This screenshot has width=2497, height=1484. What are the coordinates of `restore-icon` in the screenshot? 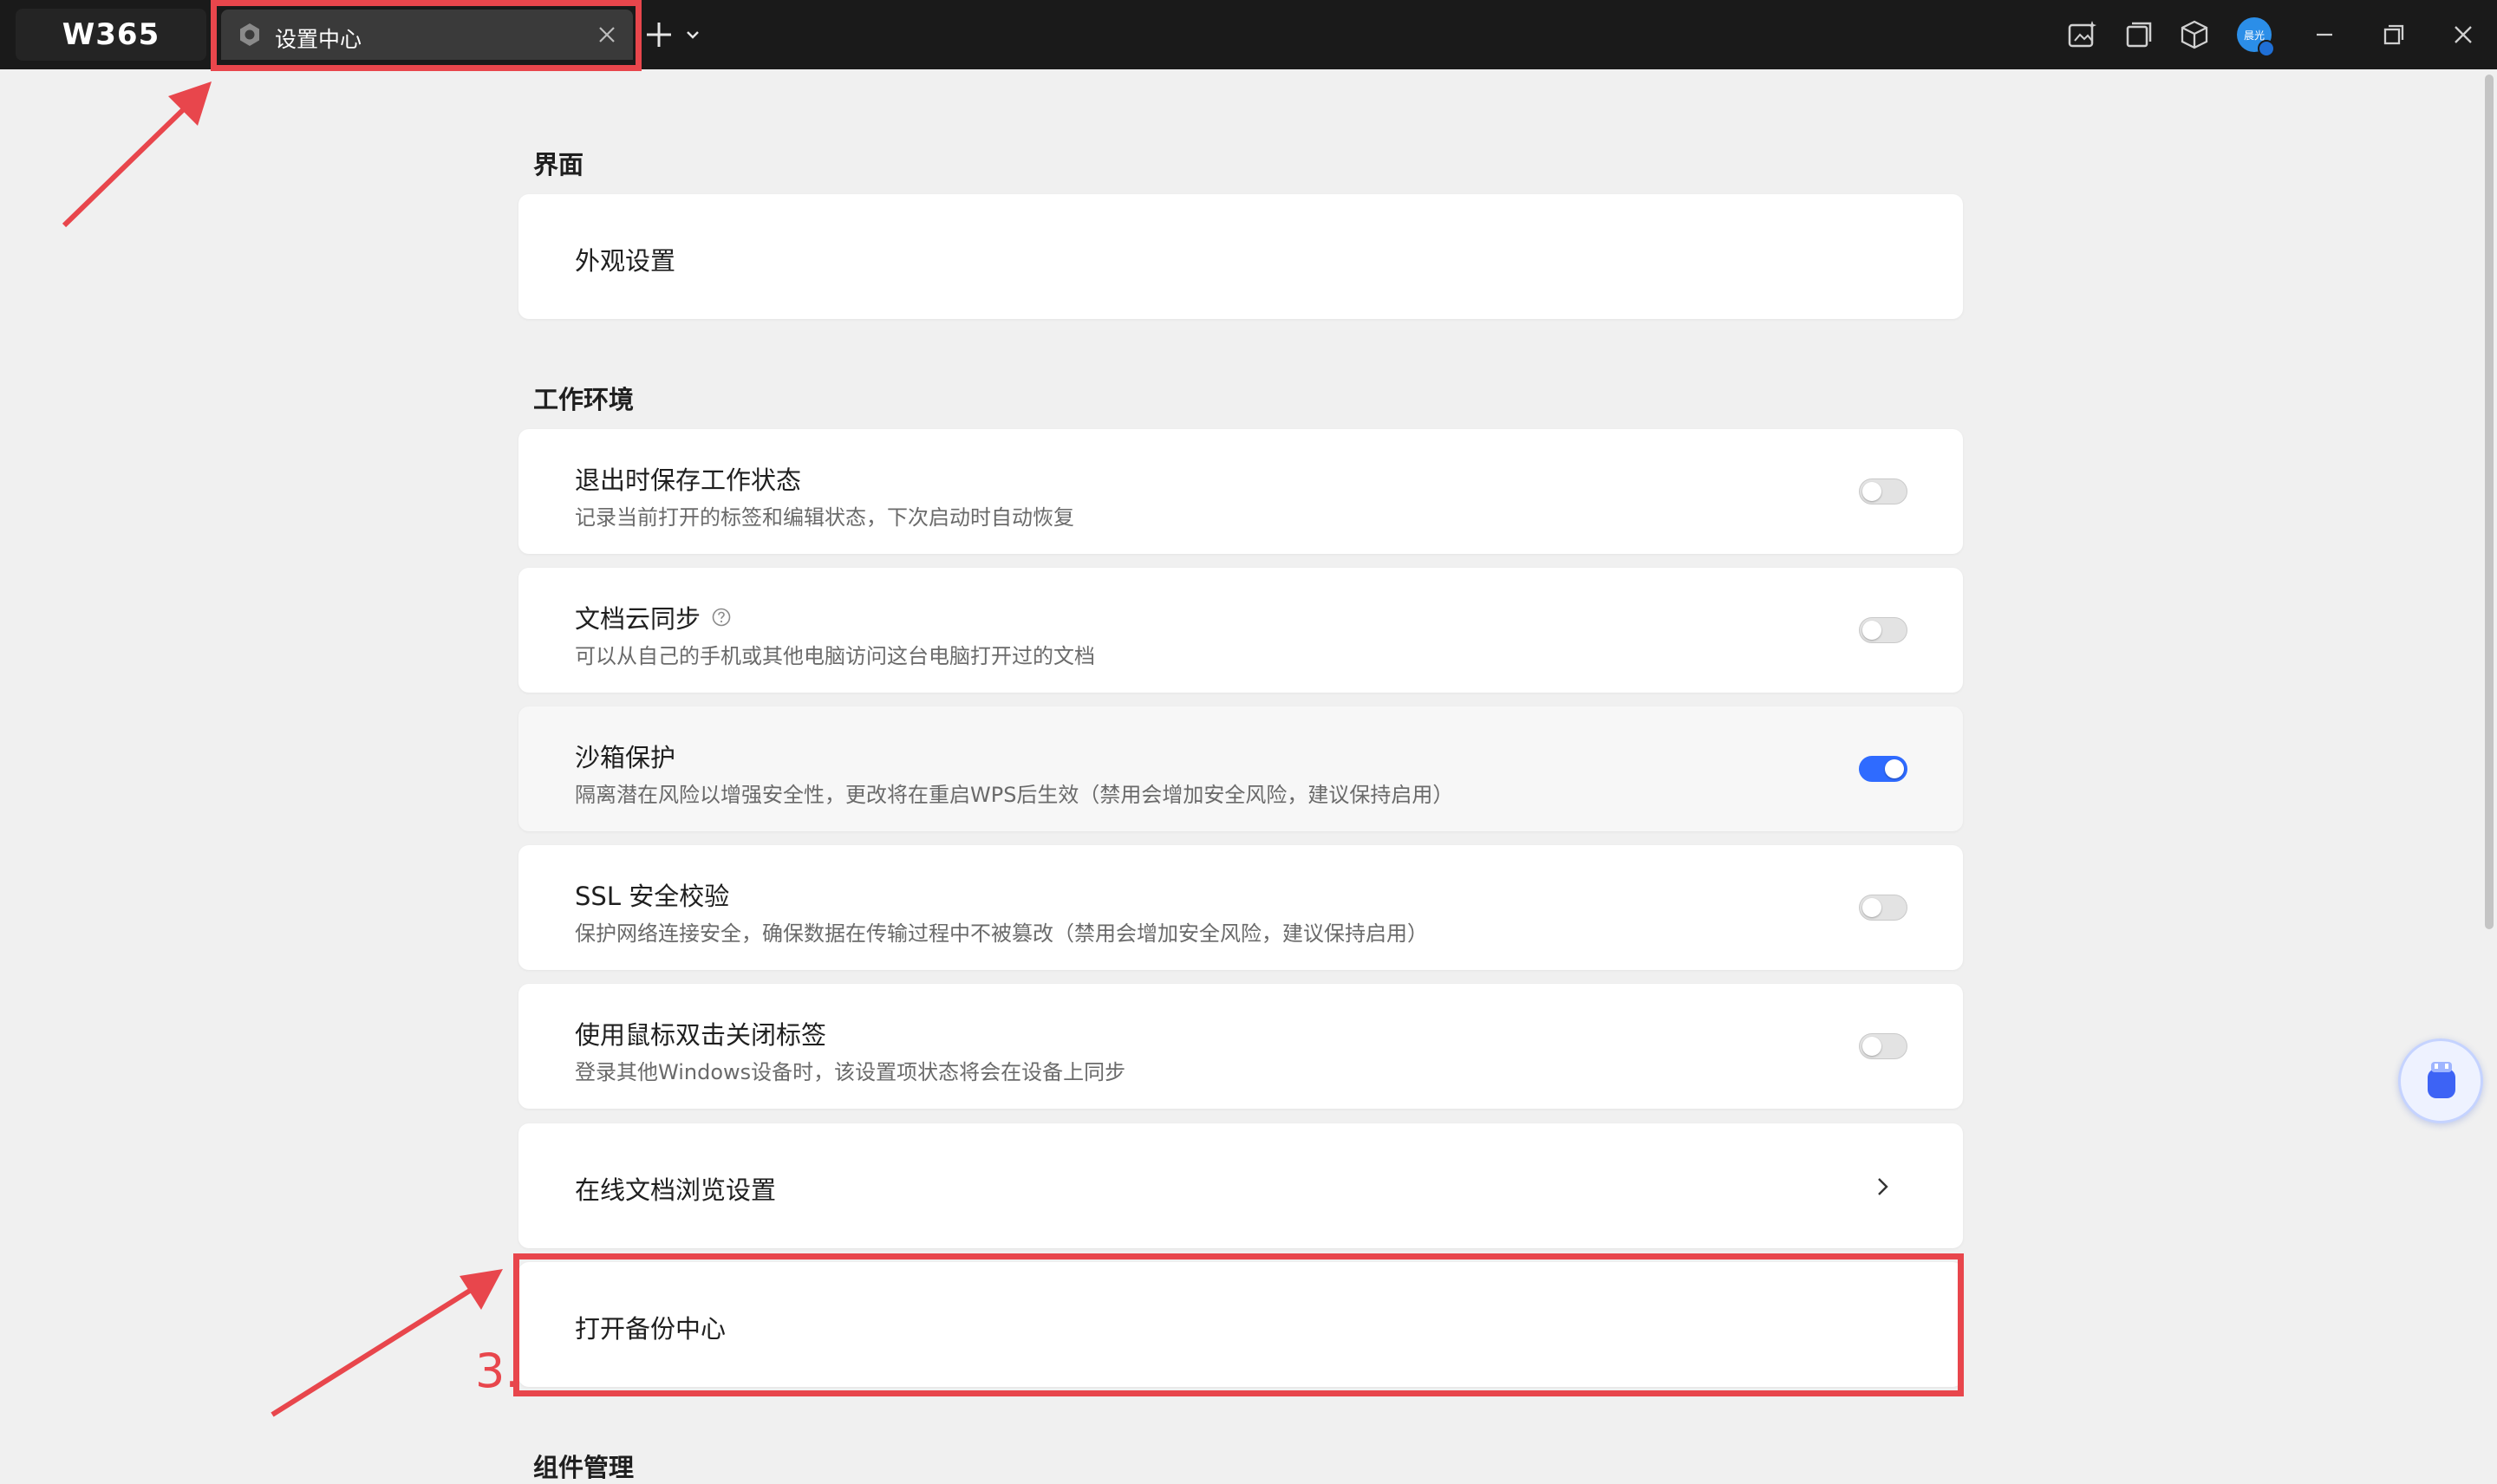 It's located at (2393, 34).